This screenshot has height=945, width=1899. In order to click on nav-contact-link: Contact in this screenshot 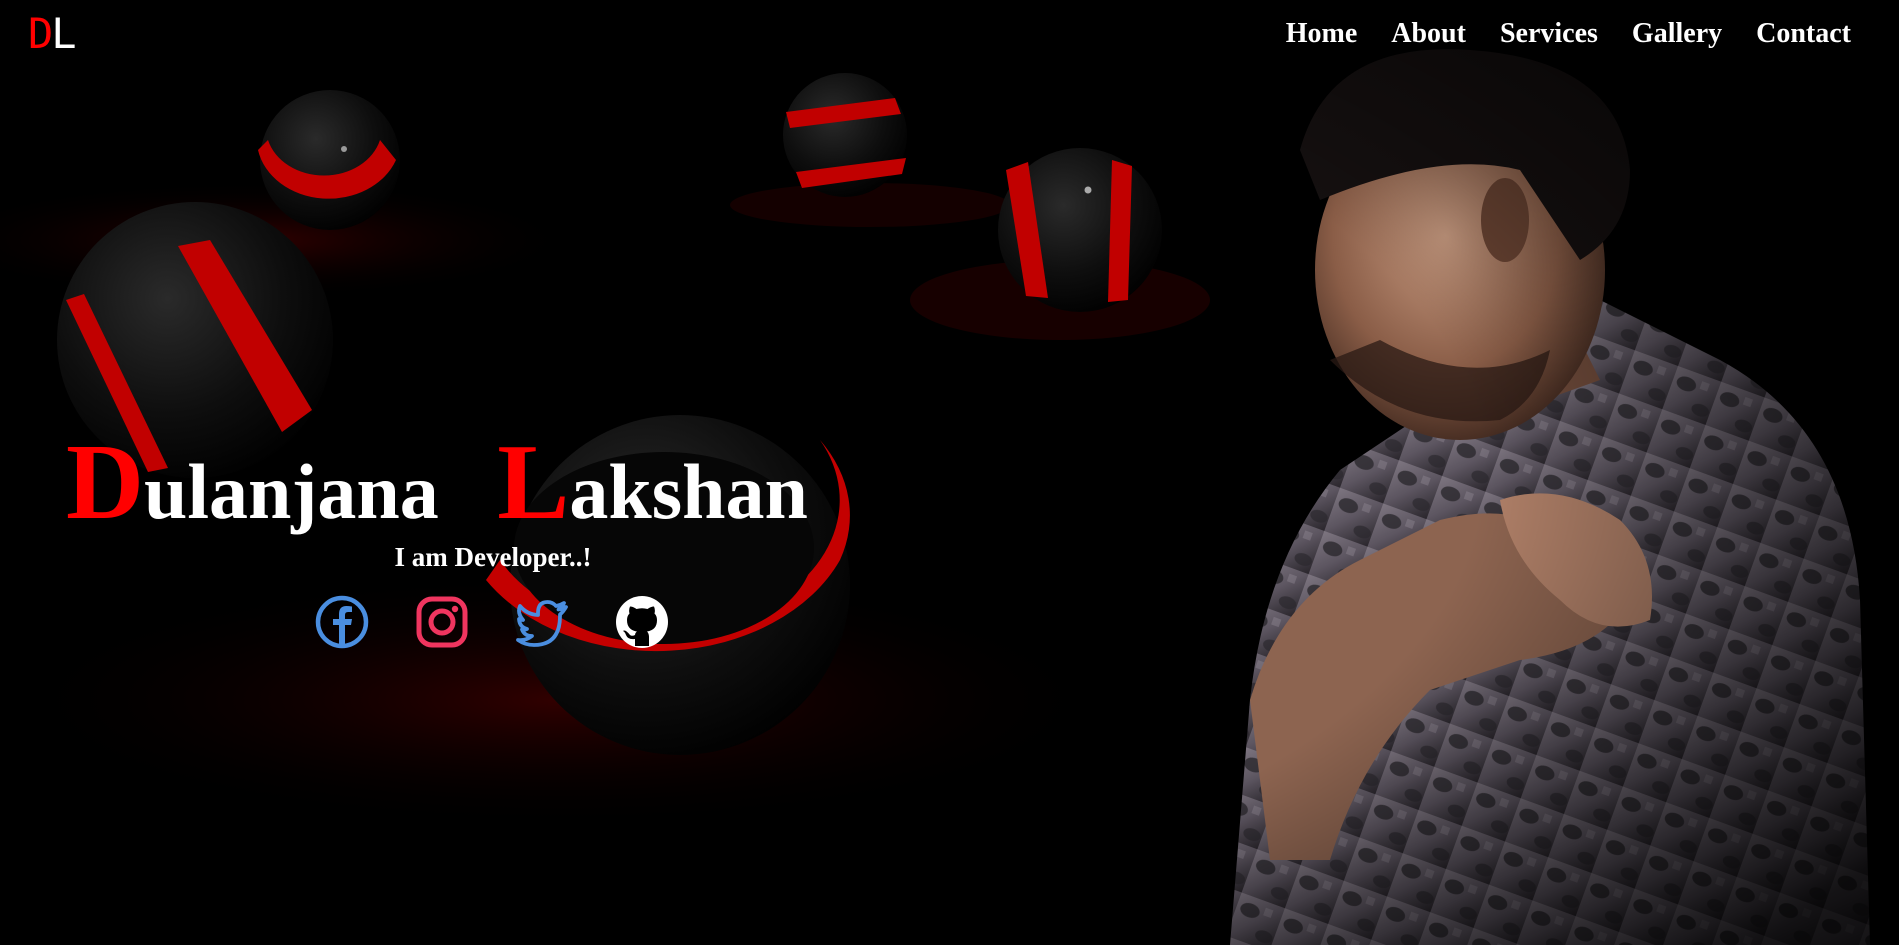, I will do `click(1803, 34)`.